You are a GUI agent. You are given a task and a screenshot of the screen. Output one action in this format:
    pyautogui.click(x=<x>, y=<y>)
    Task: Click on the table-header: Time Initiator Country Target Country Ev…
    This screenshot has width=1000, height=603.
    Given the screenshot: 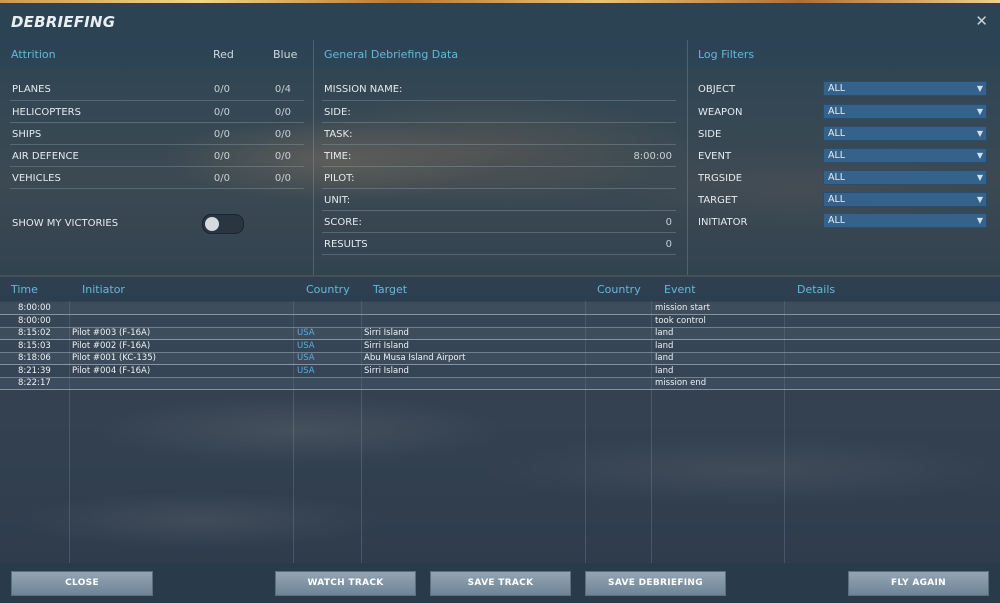 What is the action you would take?
    pyautogui.click(x=500, y=289)
    